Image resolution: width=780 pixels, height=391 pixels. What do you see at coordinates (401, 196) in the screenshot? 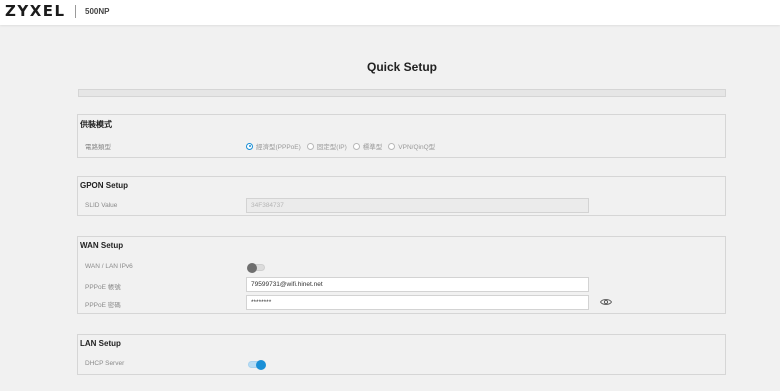
I see `gpon-setup-section: GPON Setup SLID Value` at bounding box center [401, 196].